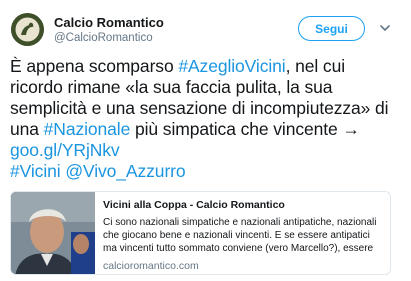  What do you see at coordinates (231, 66) in the screenshot?
I see `hashtag-azegliovicini: #AzeglioVicini` at bounding box center [231, 66].